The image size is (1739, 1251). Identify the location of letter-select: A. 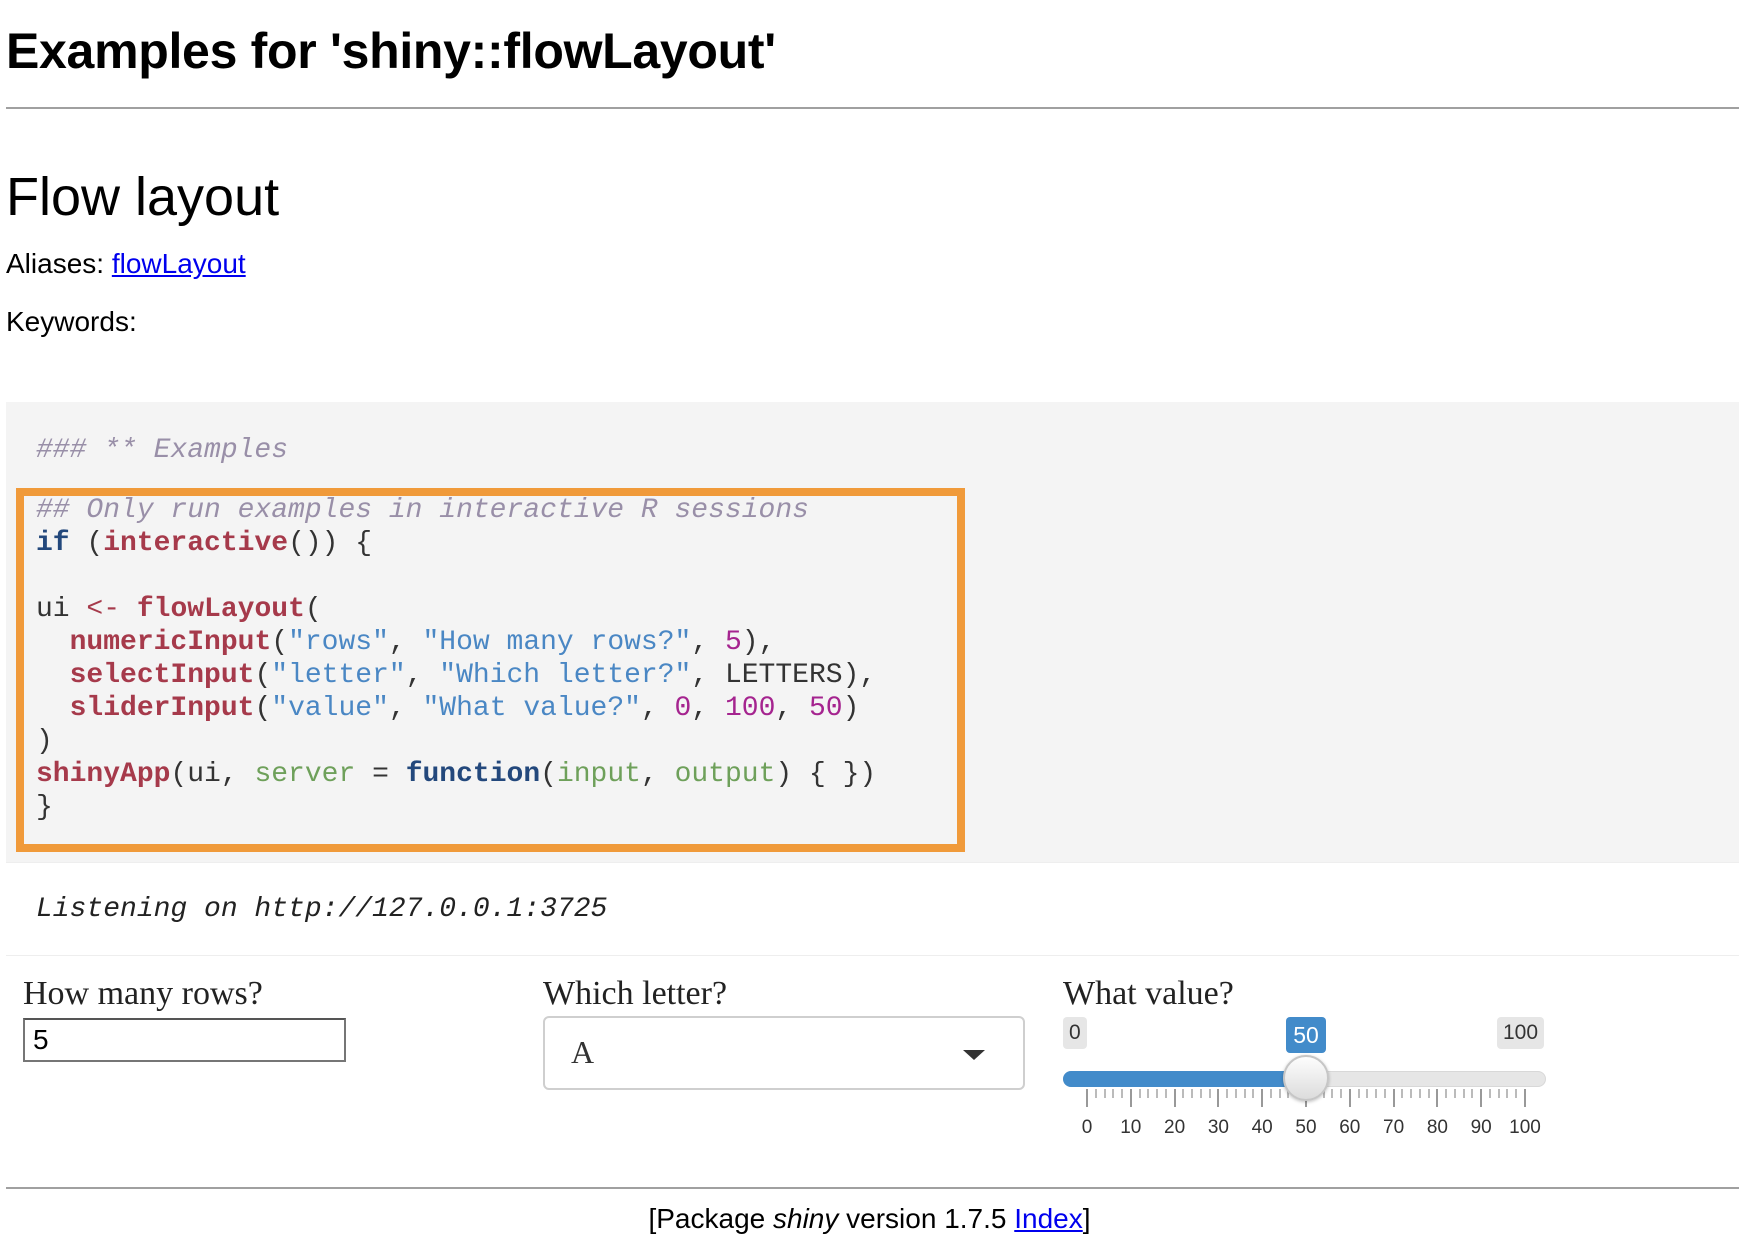
(784, 1053).